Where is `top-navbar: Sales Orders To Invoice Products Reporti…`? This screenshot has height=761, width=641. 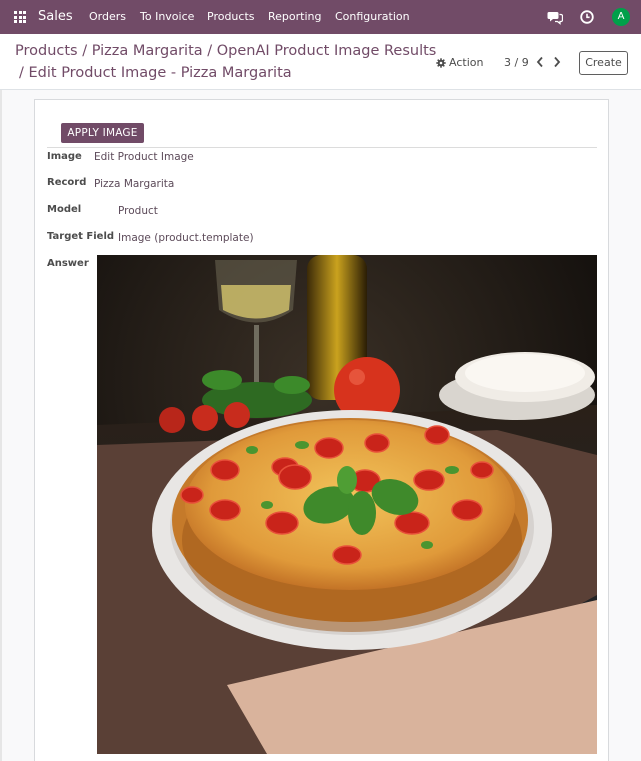
top-navbar: Sales Orders To Invoice Products Reporti… is located at coordinates (320, 17).